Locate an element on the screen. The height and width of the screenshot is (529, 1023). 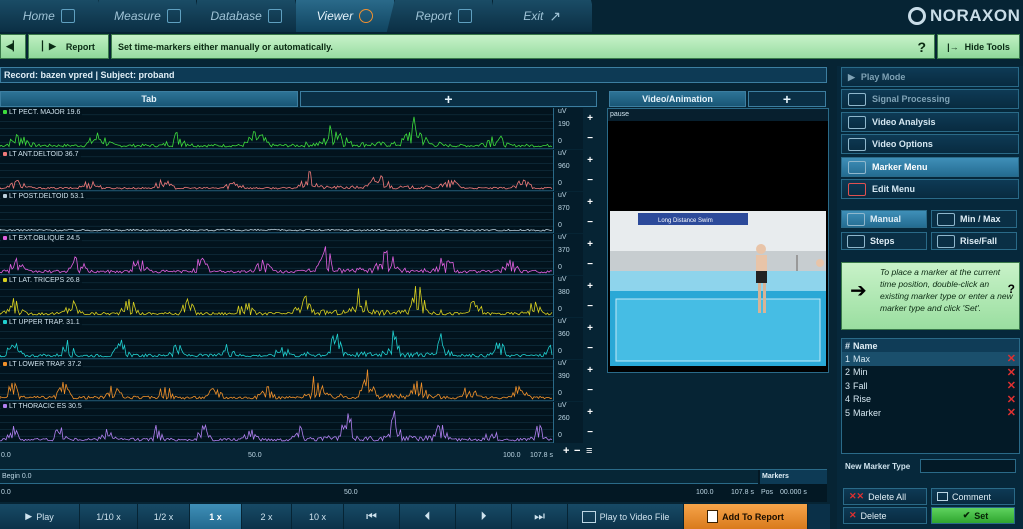
speed-1-2-button: 1/2 x is located at coordinates (164, 516).